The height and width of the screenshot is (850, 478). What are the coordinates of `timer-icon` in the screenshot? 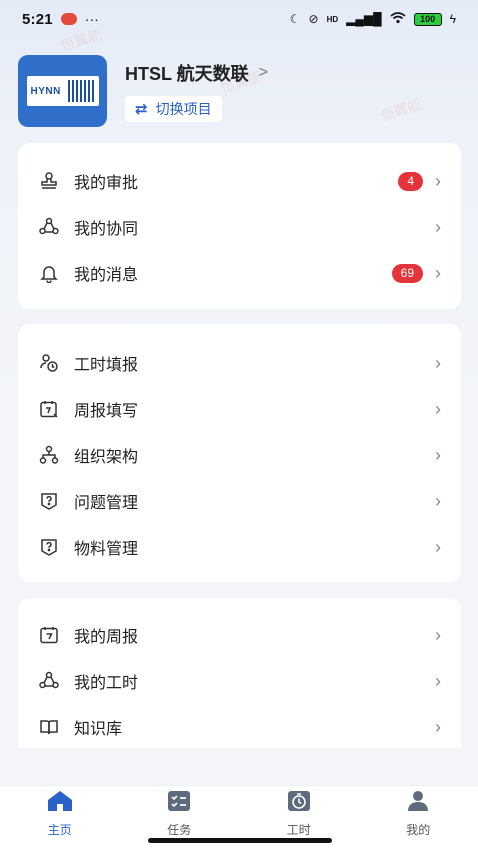 It's located at (299, 803).